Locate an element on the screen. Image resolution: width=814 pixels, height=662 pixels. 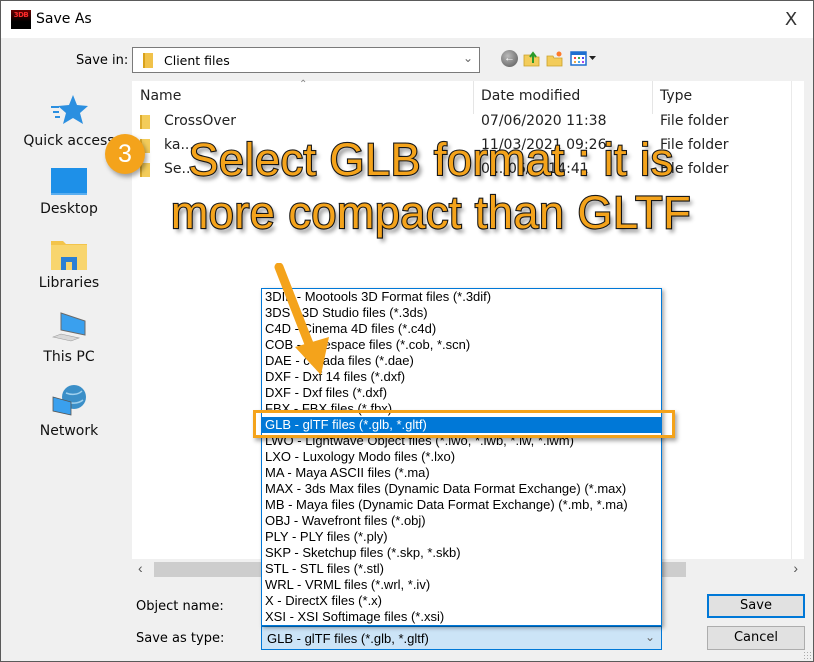
sidebar-item-desktop: Desktop is located at coordinates (69, 192).